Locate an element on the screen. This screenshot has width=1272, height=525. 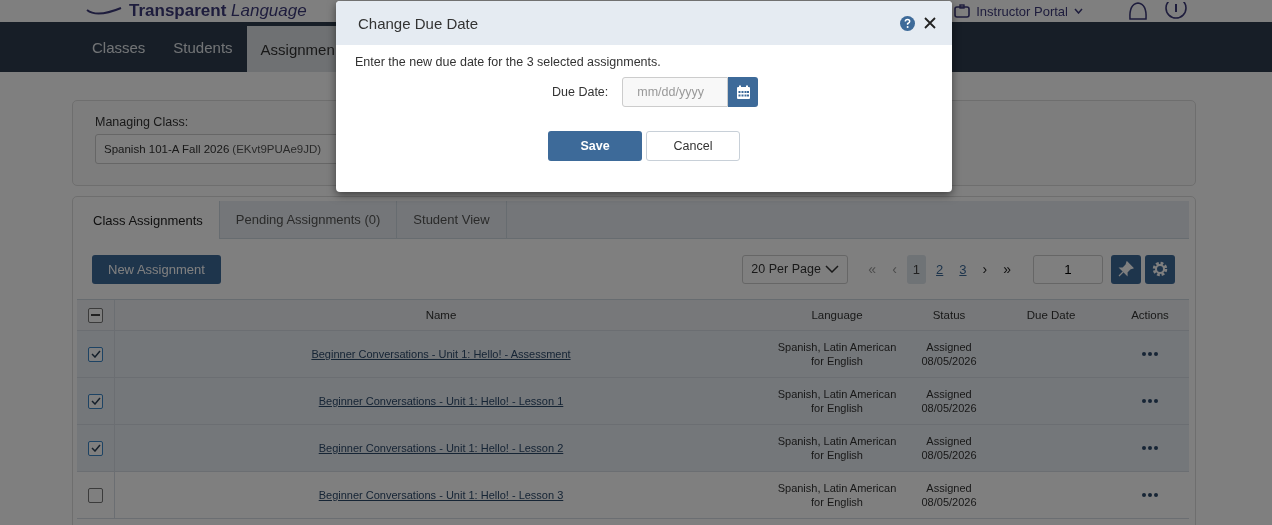
column-header: Actions is located at coordinates (1150, 315).